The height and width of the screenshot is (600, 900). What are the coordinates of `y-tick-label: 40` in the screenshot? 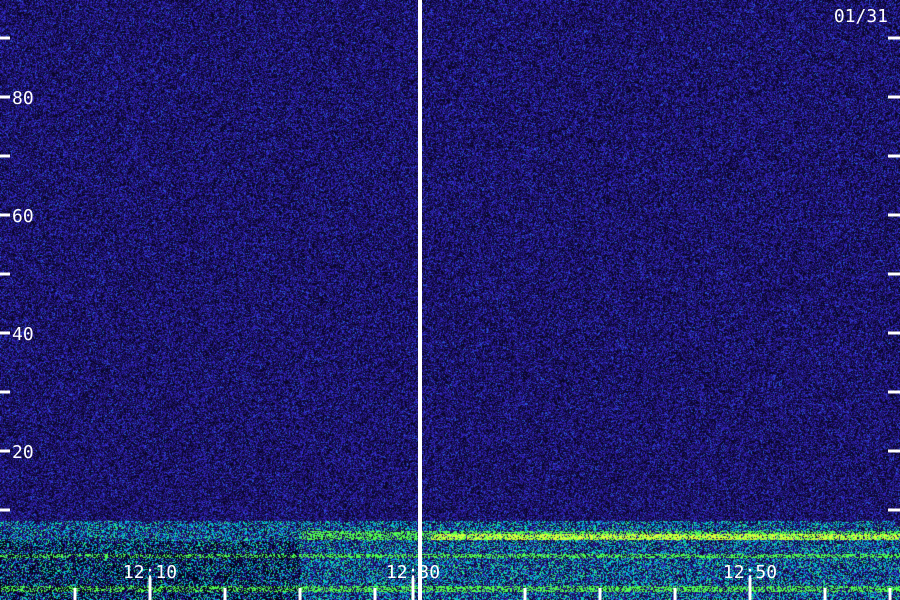 It's located at (23, 334).